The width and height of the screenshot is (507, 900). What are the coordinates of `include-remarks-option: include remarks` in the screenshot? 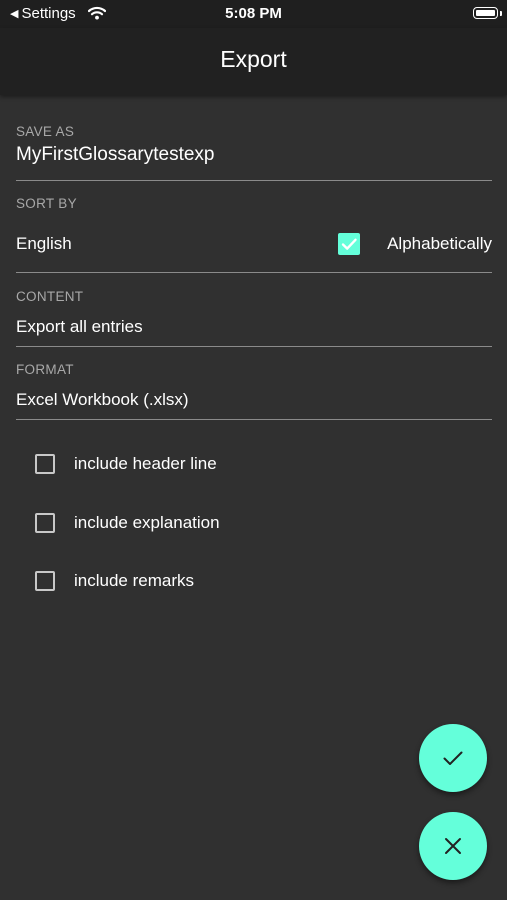 It's located at (253, 582).